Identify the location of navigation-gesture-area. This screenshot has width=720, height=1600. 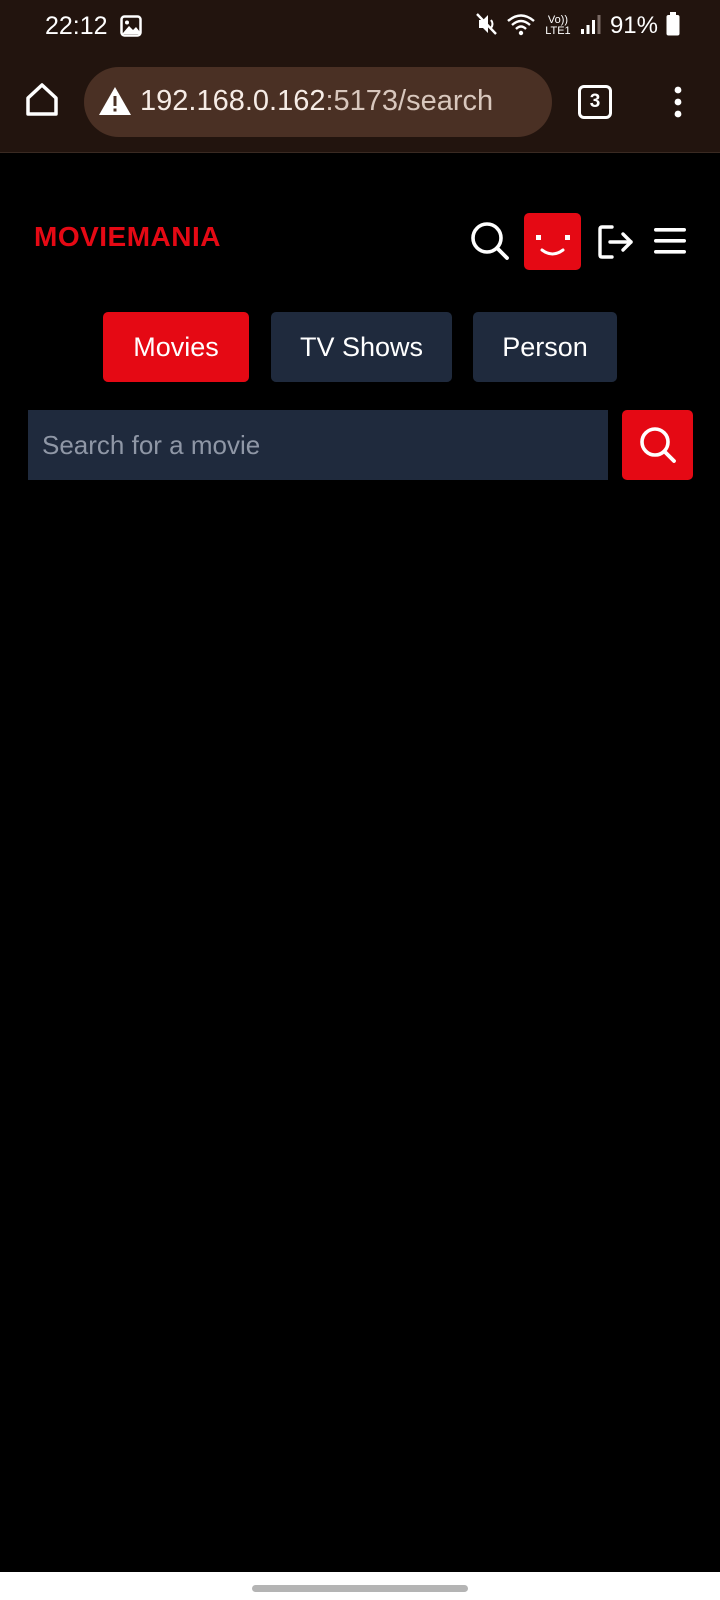
(360, 1586).